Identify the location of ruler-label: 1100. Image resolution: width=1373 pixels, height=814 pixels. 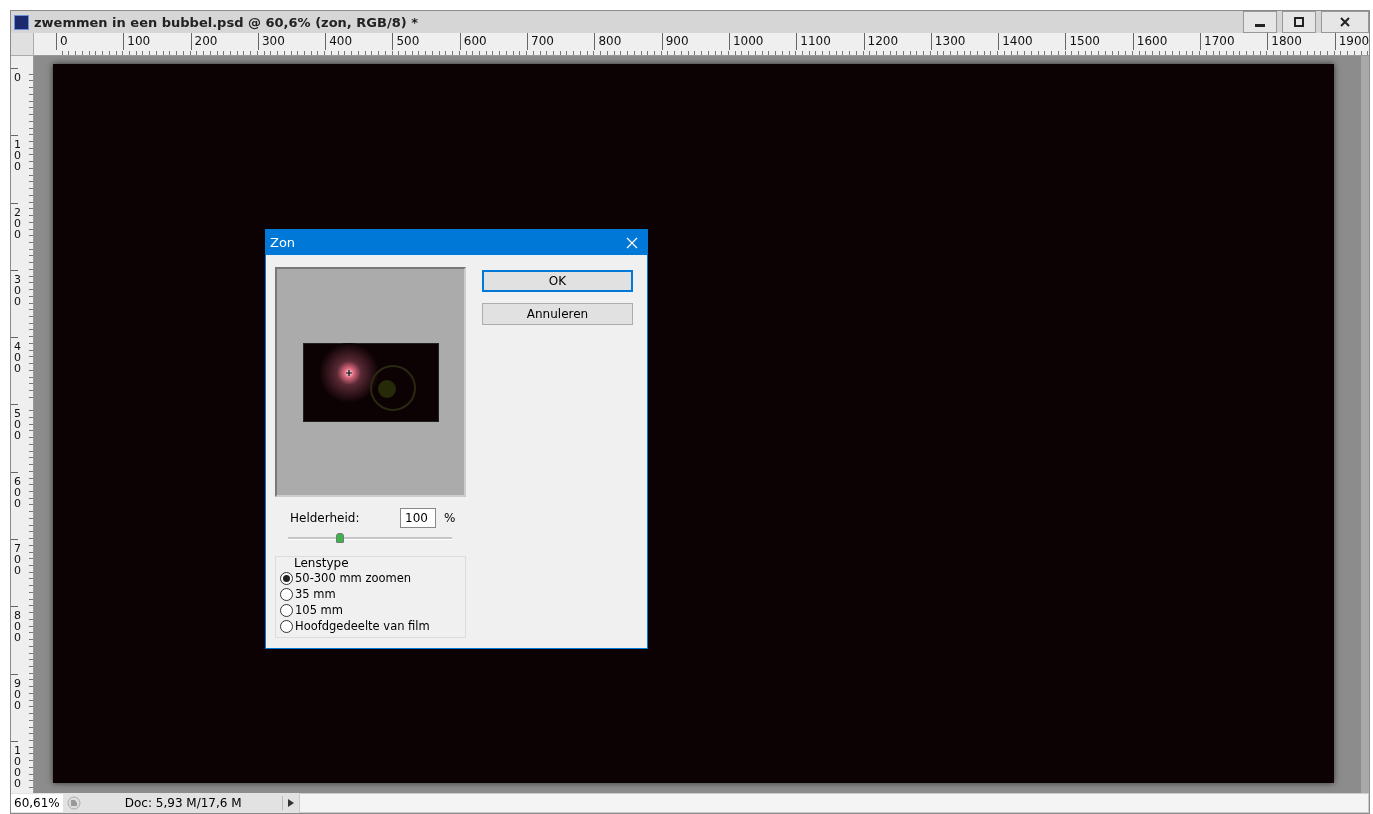
(830, 41).